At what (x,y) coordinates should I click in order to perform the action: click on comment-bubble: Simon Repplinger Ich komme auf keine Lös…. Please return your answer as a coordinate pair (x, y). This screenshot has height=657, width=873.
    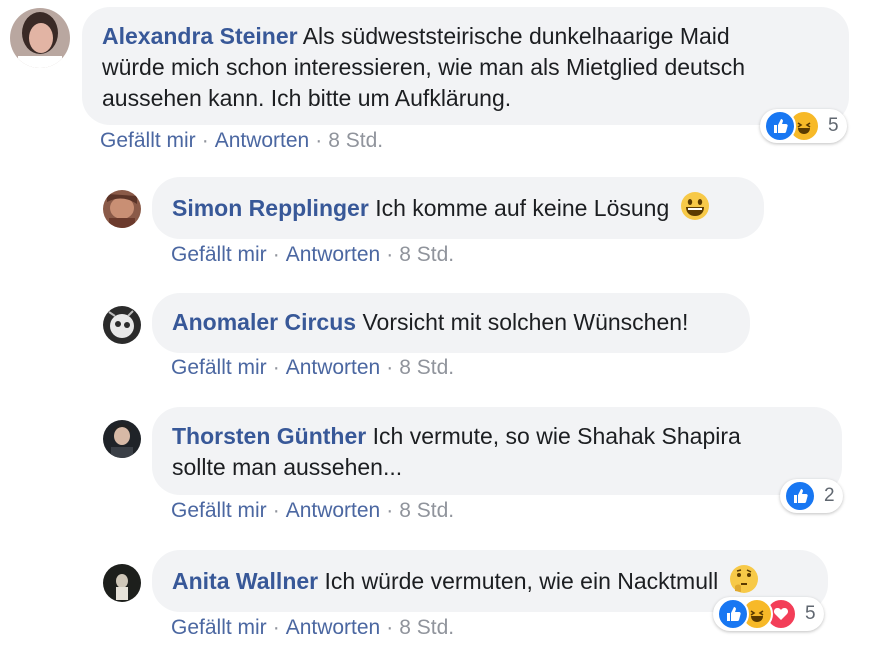
    Looking at the image, I should click on (458, 208).